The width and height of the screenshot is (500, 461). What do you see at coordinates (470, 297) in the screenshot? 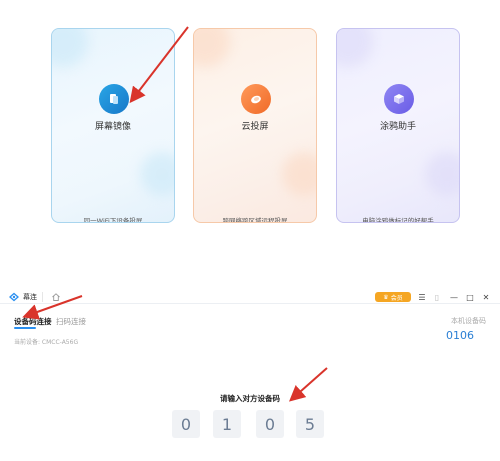
I see `maximize-button: □` at bounding box center [470, 297].